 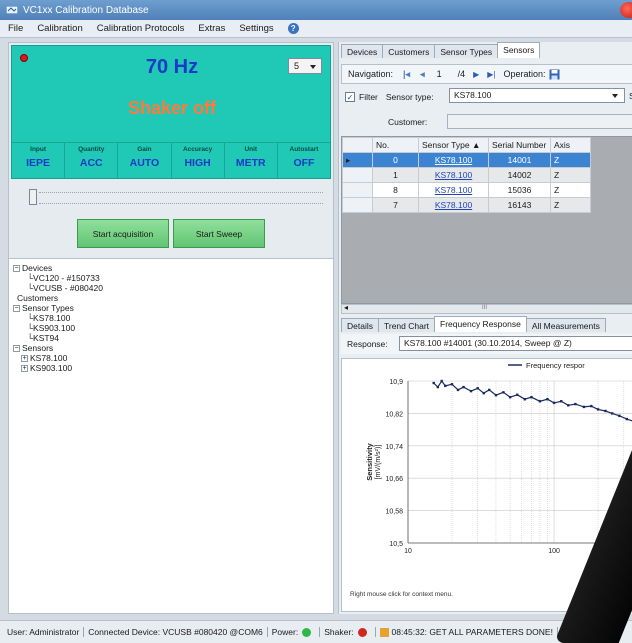 I want to click on column-header-sensor-type: Sensor Type ▲, so click(x=453, y=145).